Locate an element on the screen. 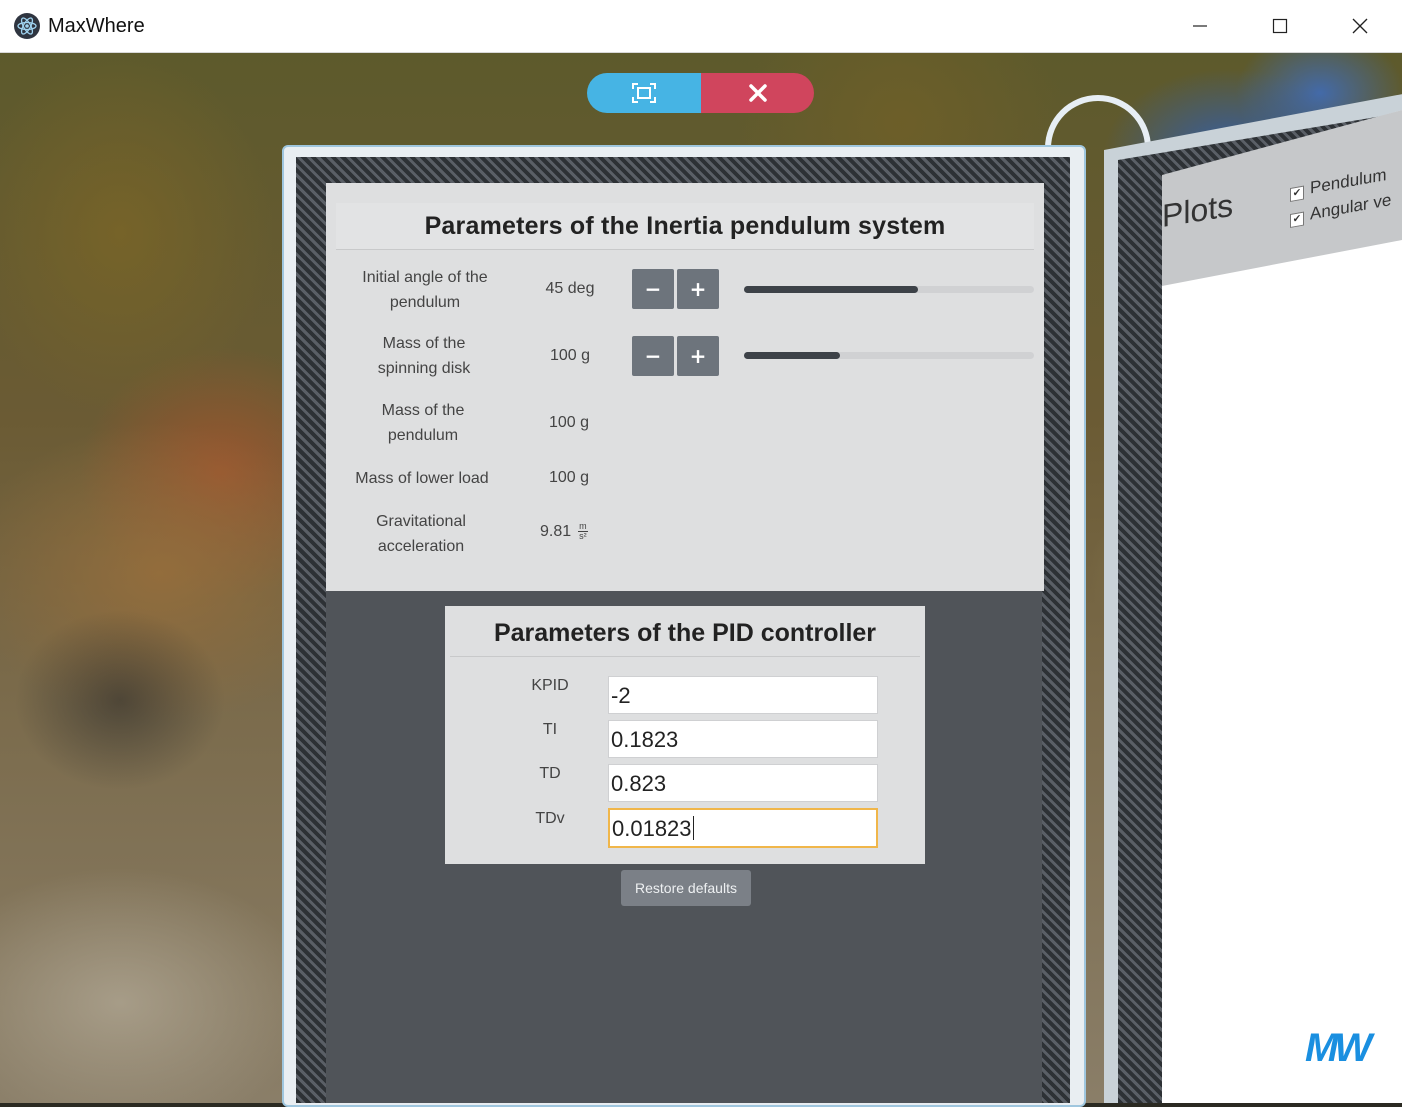  param-value-gravitational-acceleration: 9.81 m s² is located at coordinates (564, 531).